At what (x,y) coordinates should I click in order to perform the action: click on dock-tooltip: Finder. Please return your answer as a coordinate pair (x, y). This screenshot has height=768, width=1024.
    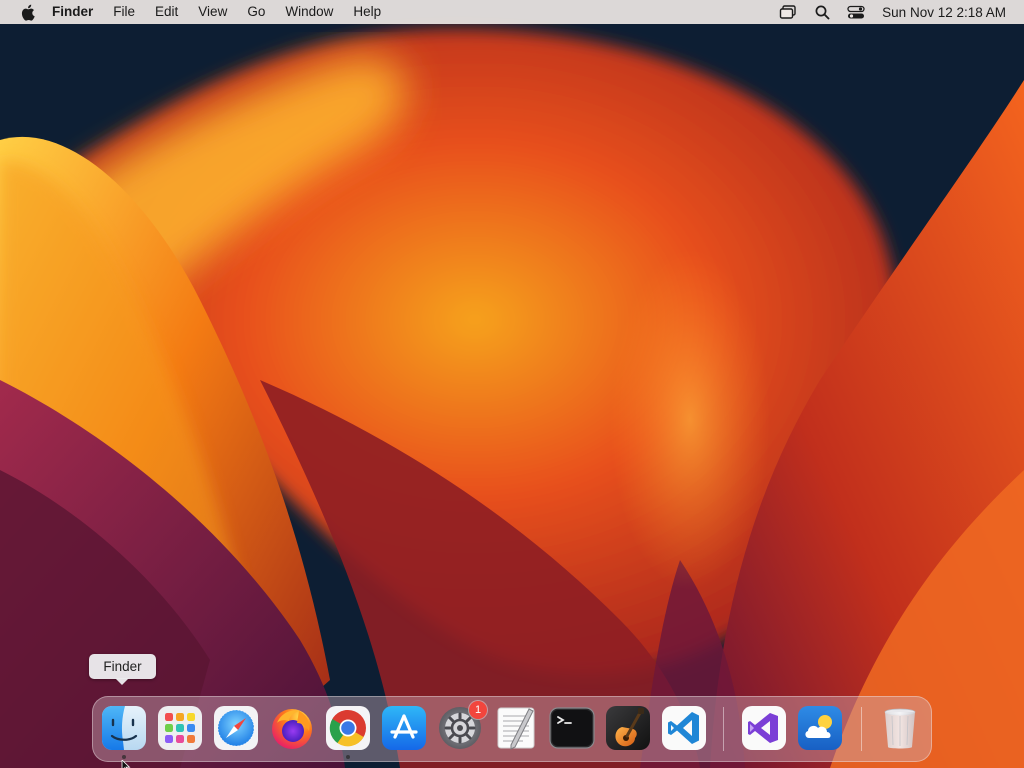
    Looking at the image, I should click on (122, 669).